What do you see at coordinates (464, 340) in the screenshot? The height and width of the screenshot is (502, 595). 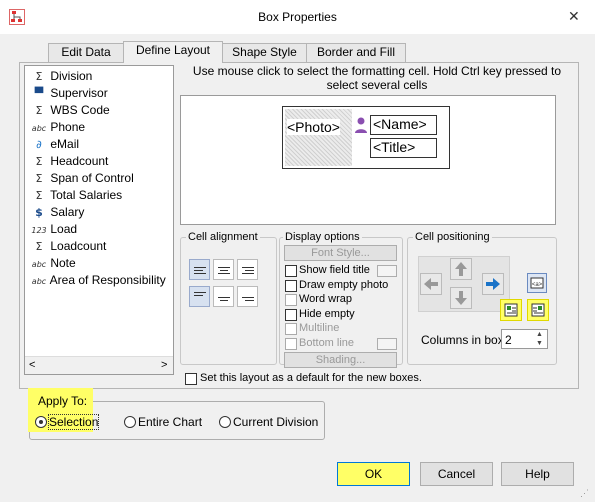 I see `columns-in-box-label: Columns in box:` at bounding box center [464, 340].